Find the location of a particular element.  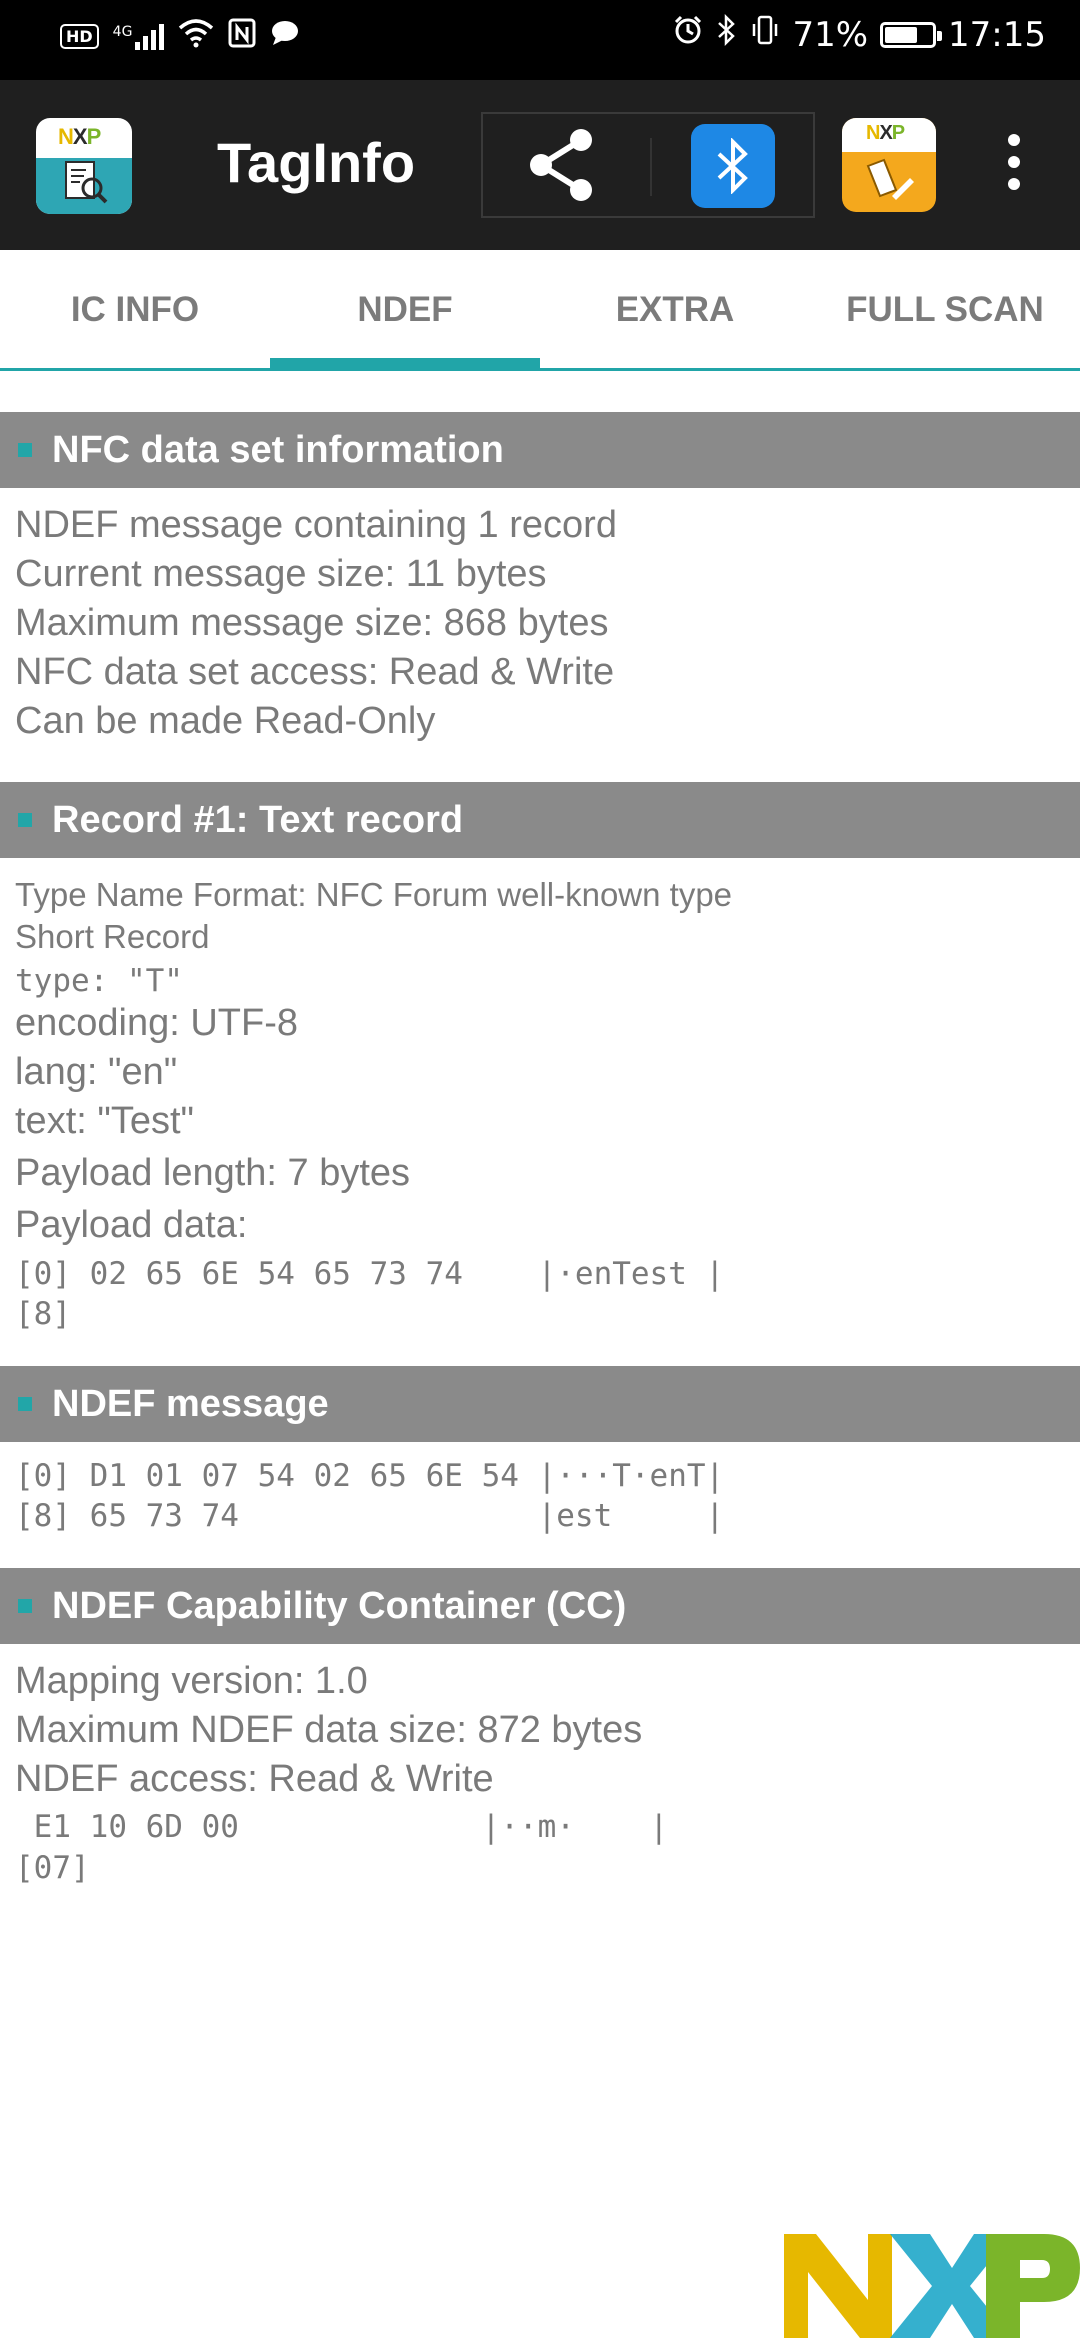

record-payload-length: Payload length: 7 bytes is located at coordinates (213, 1173).